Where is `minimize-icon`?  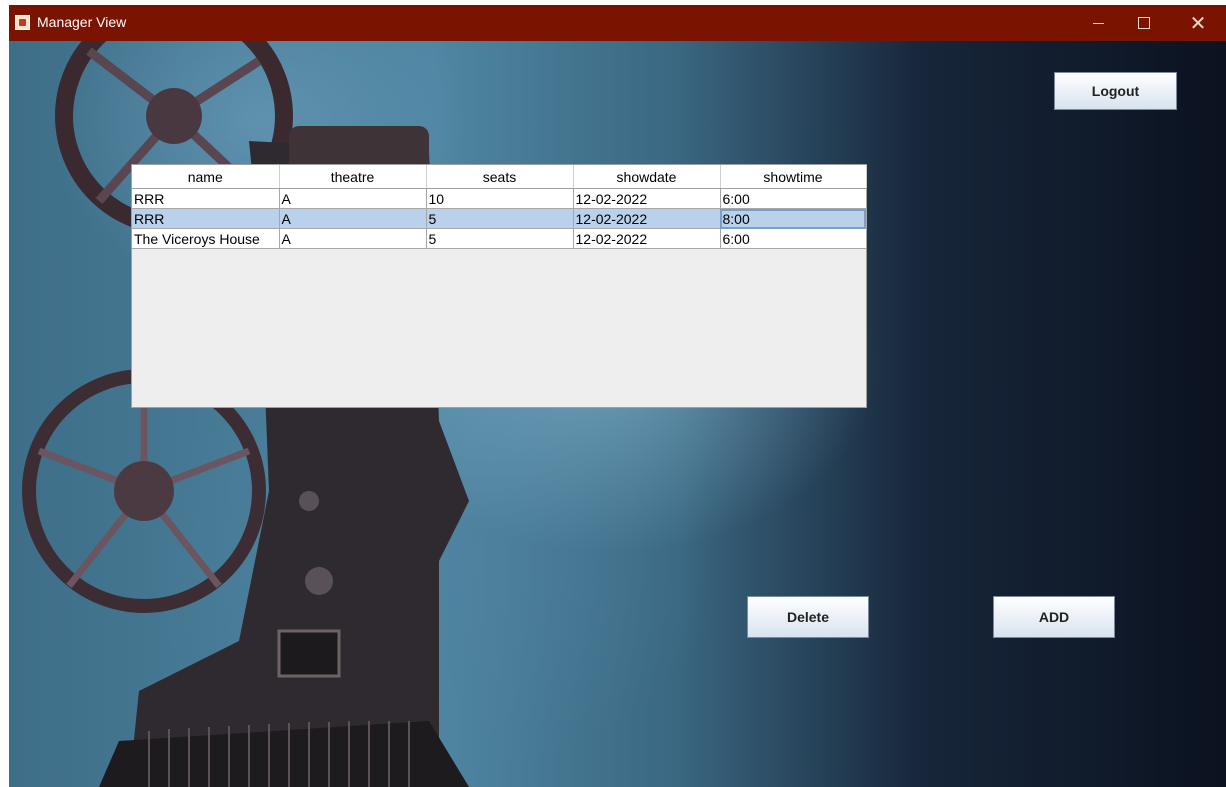
minimize-icon is located at coordinates (1098, 23).